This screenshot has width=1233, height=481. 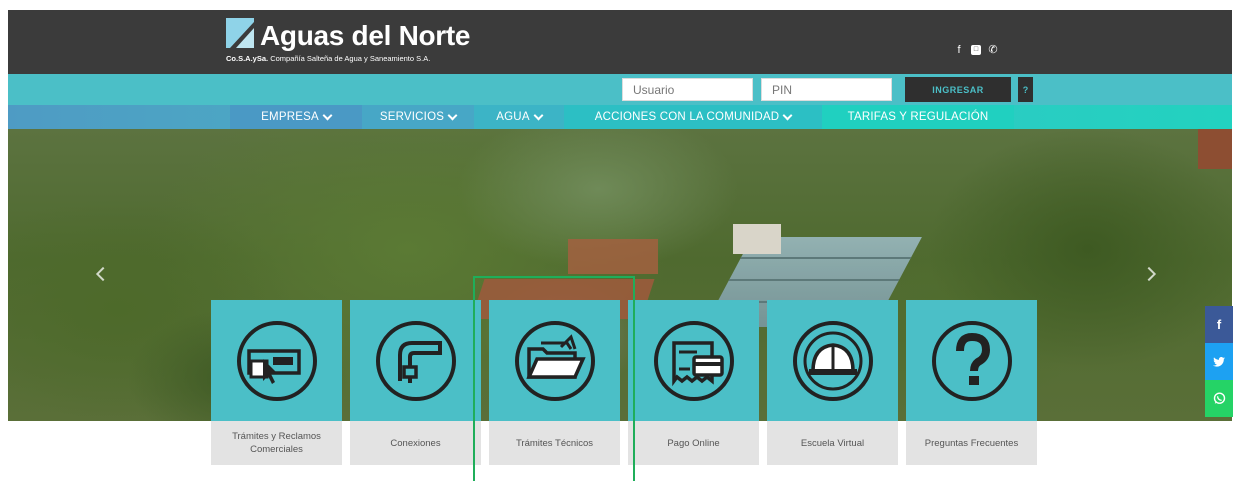 I want to click on service-tile-conexiones: Conexiones, so click(x=415, y=382).